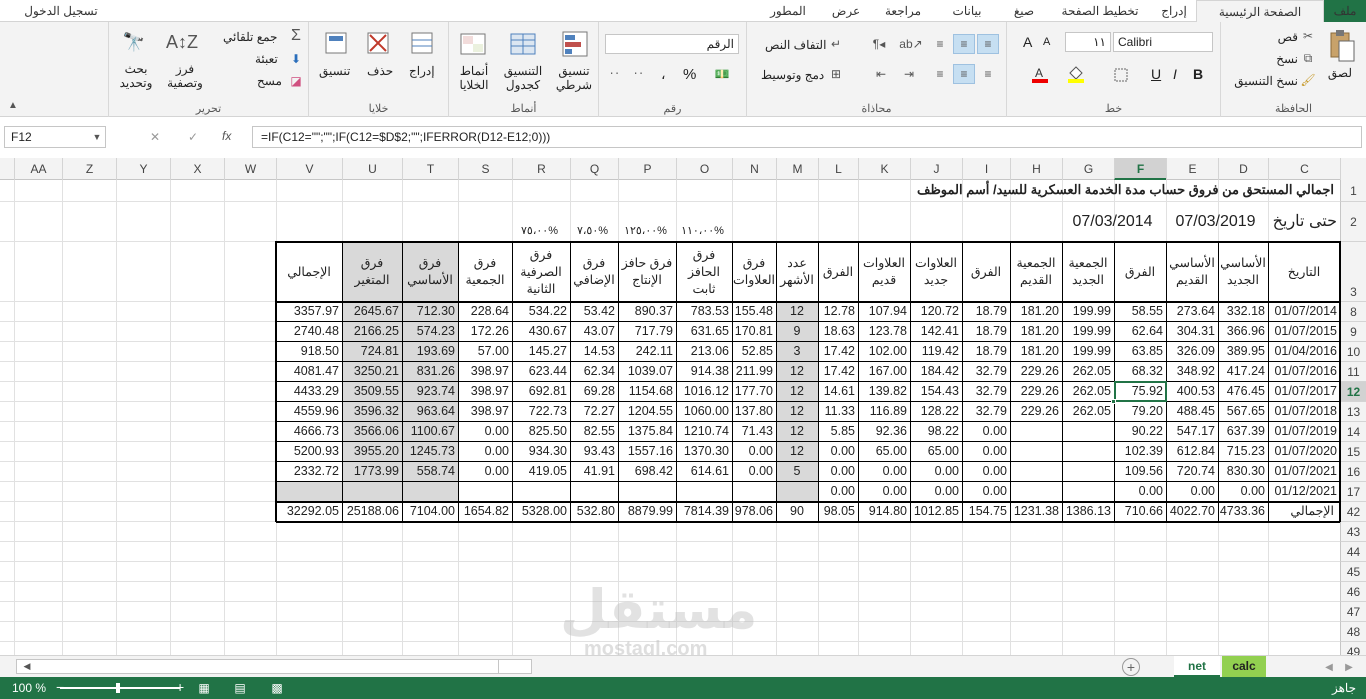 This screenshot has height=699, width=1366. Describe the element at coordinates (884, 492) in the screenshot. I see `cell-k17: 0.00` at that location.